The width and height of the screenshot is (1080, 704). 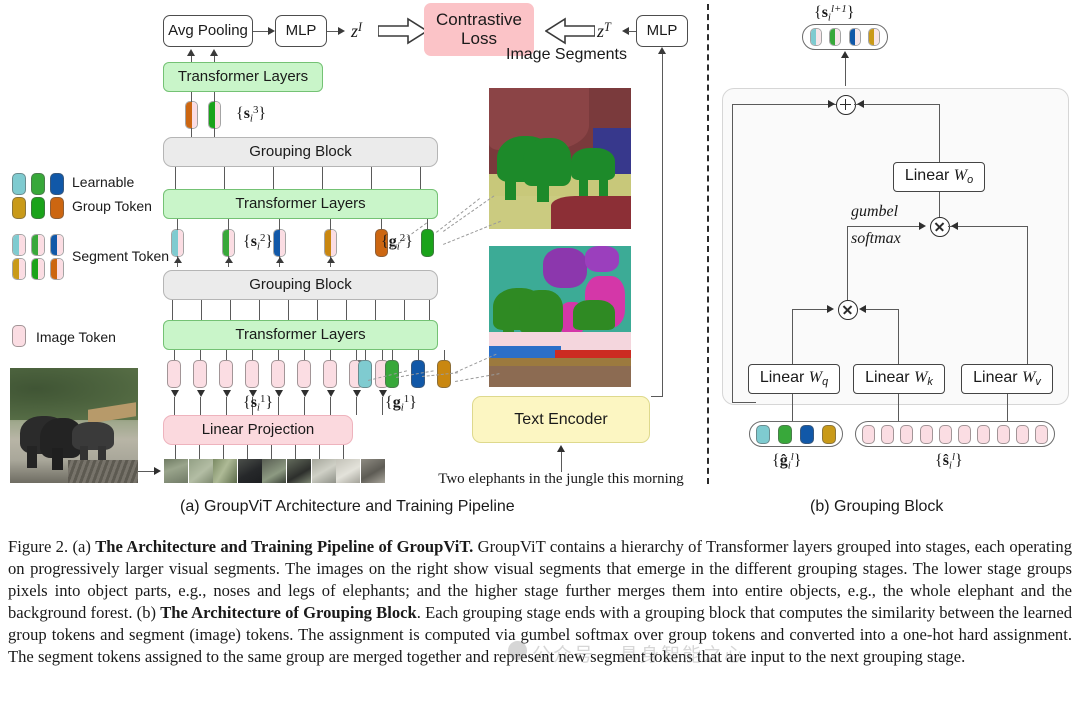 What do you see at coordinates (831, 104) in the screenshot?
I see `arrowhead-residual-plus` at bounding box center [831, 104].